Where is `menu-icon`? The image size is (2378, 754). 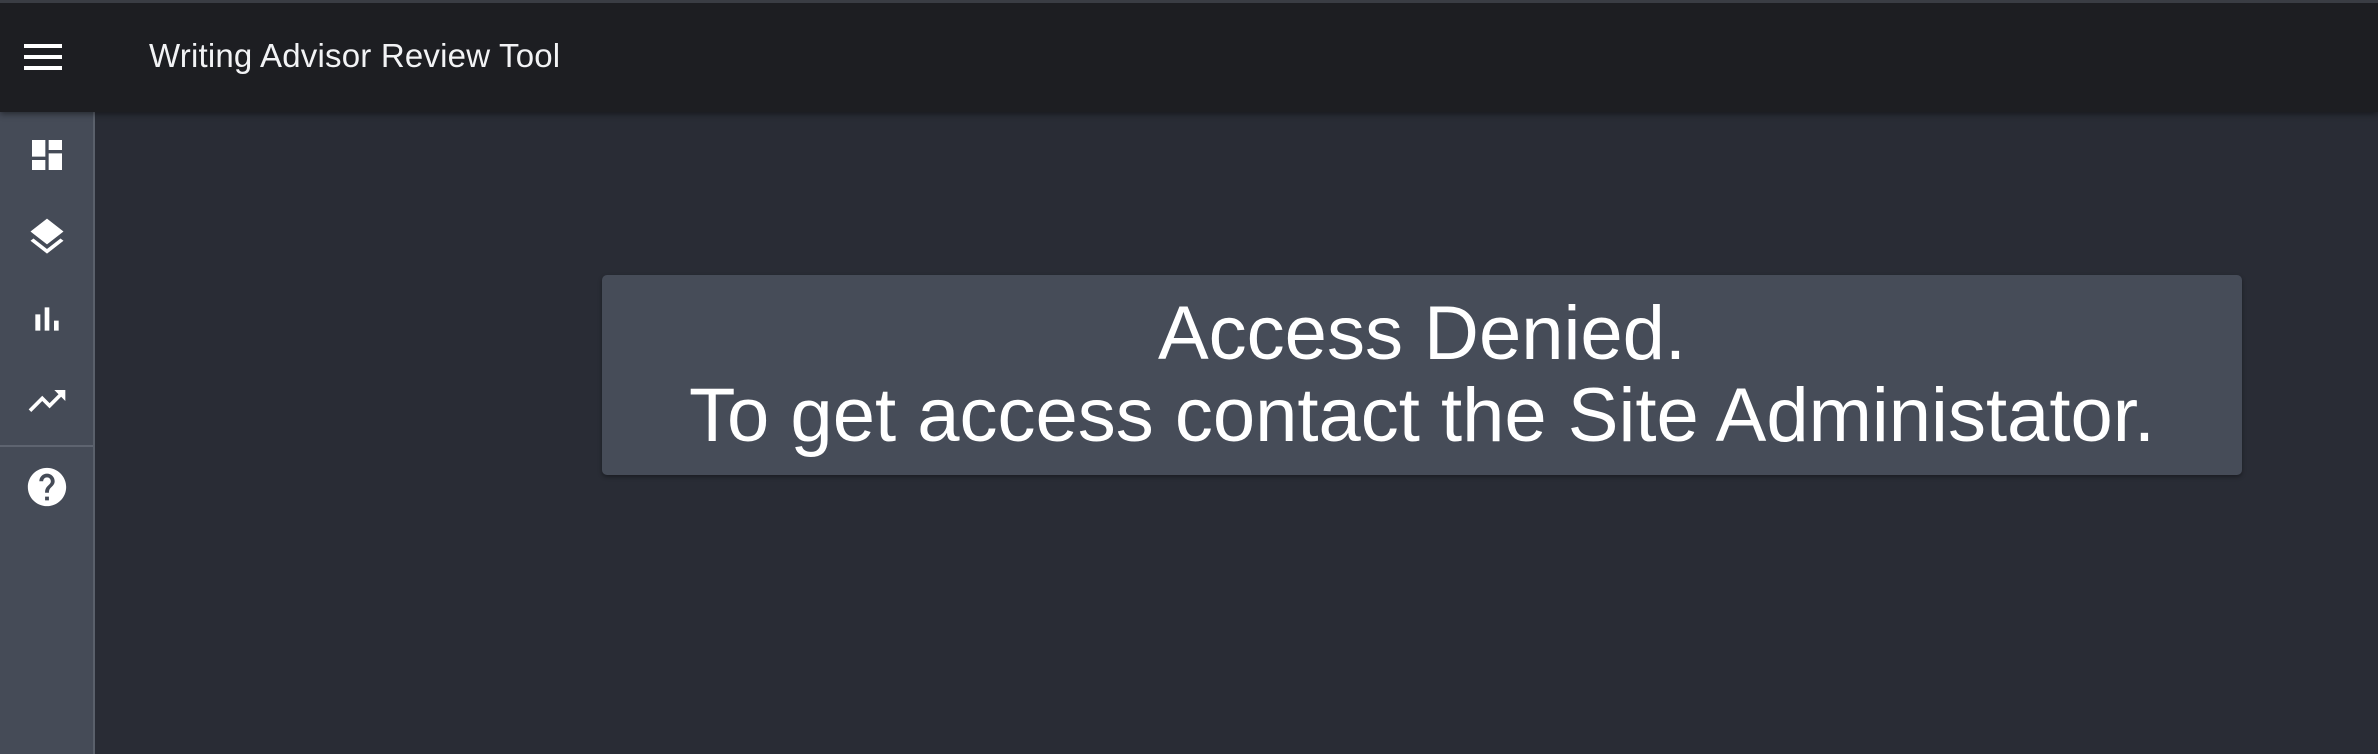
menu-icon is located at coordinates (43, 57).